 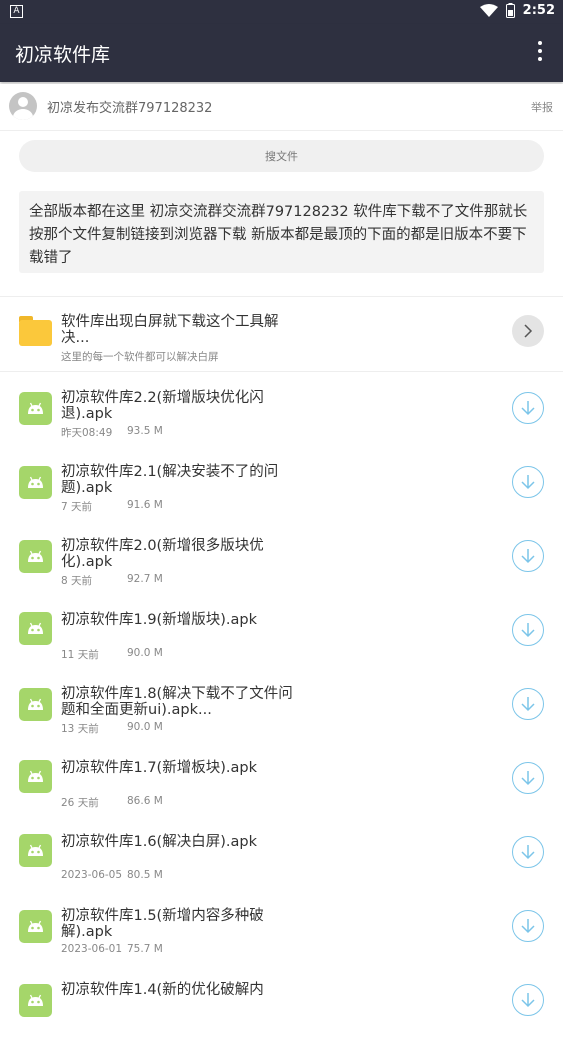 What do you see at coordinates (540, 51) in the screenshot?
I see `more-vert-icon` at bounding box center [540, 51].